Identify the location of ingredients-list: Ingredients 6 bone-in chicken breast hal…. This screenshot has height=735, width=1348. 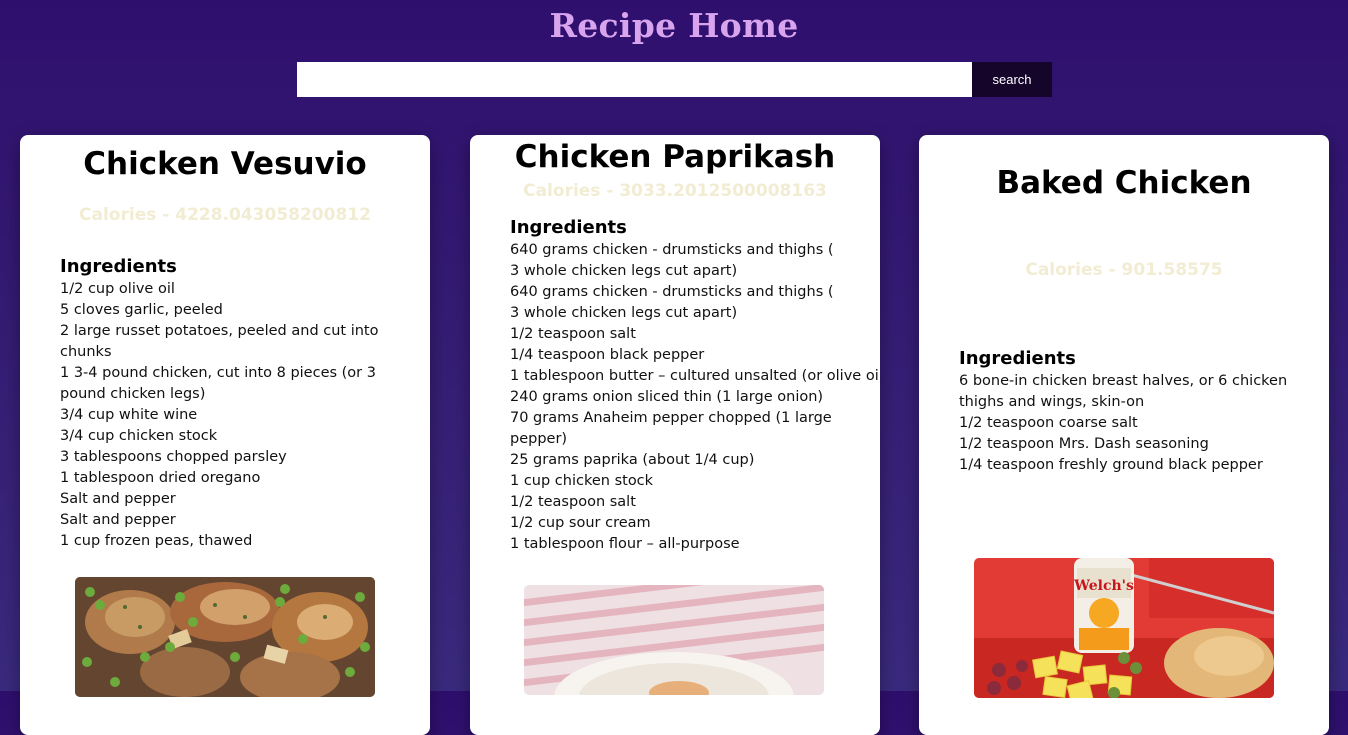
(1143, 412).